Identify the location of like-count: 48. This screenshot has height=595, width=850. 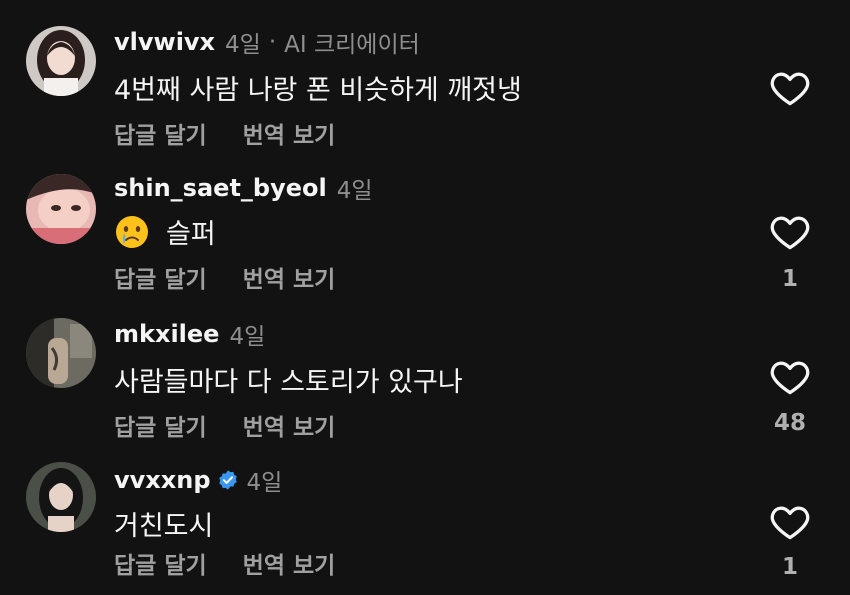
(789, 423).